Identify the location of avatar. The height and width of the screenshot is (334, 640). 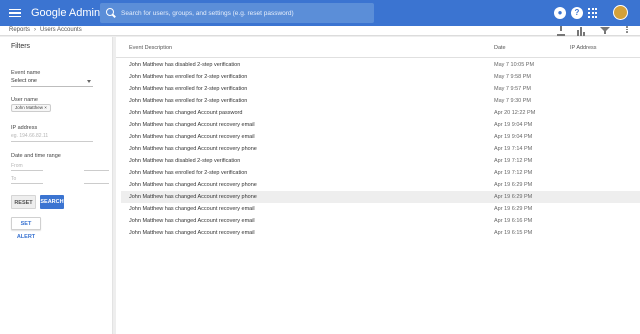
(620, 12).